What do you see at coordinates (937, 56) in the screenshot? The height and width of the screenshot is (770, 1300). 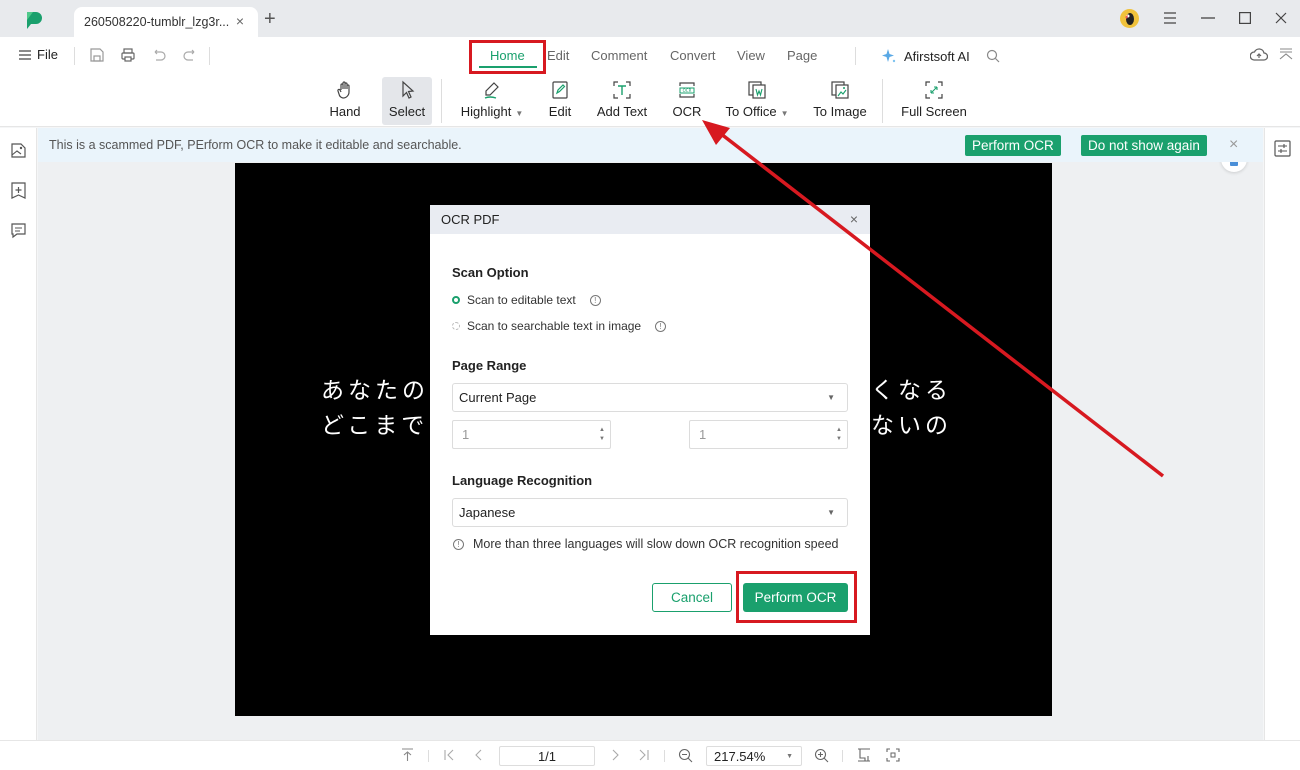 I see `ai-label: Afirstsoft AI` at bounding box center [937, 56].